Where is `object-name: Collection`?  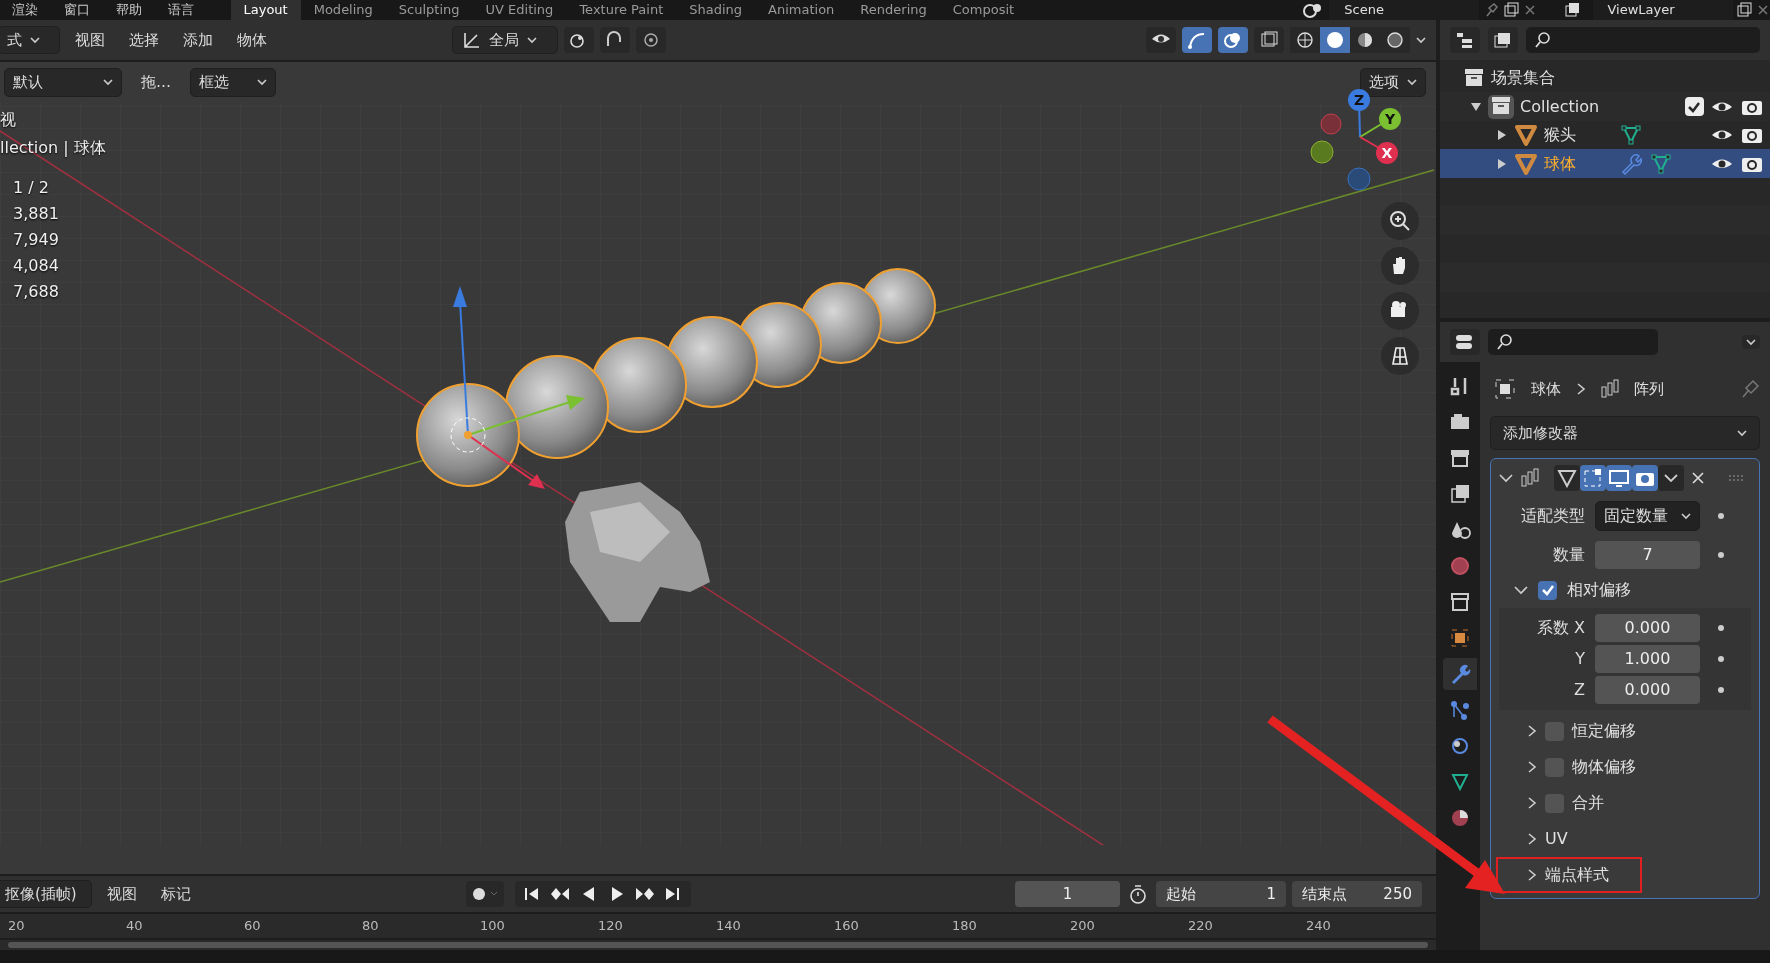
object-name: Collection is located at coordinates (1575, 106).